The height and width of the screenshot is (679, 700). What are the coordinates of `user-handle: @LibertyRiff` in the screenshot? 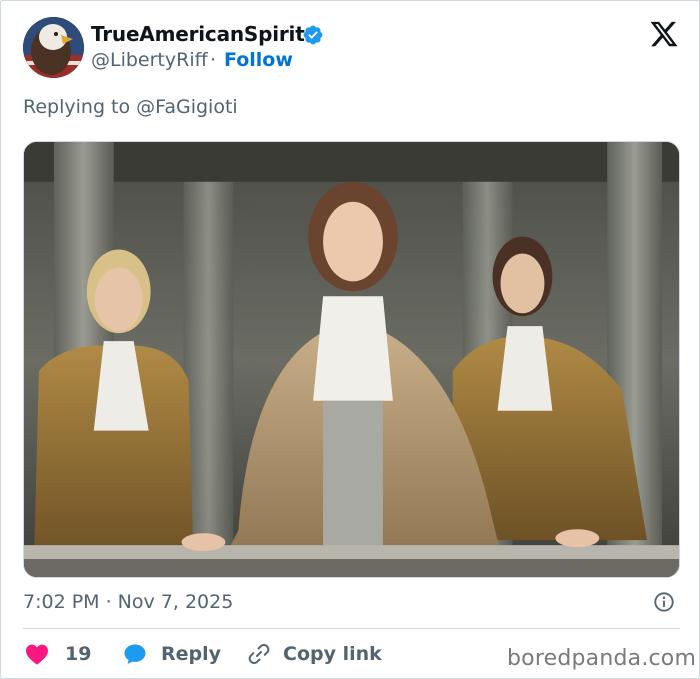 It's located at (149, 60).